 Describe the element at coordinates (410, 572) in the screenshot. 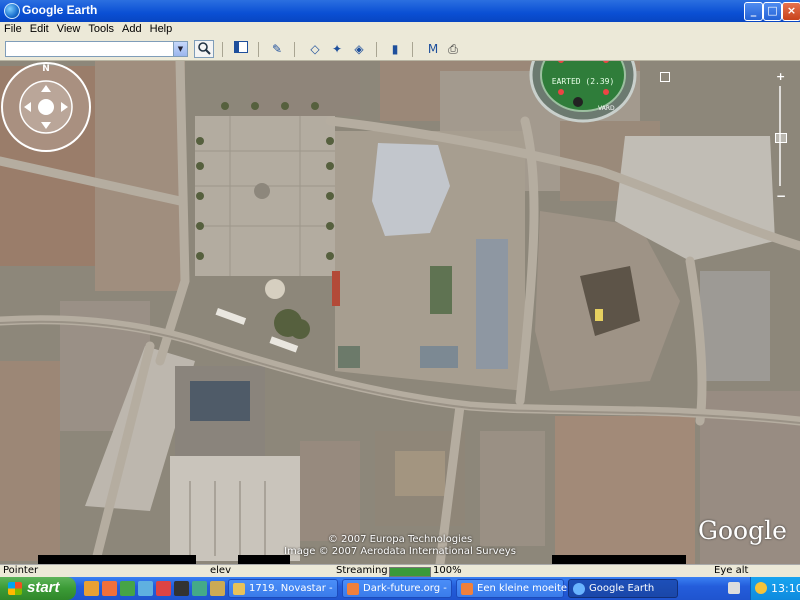

I see `streaming-progress-bar` at that location.